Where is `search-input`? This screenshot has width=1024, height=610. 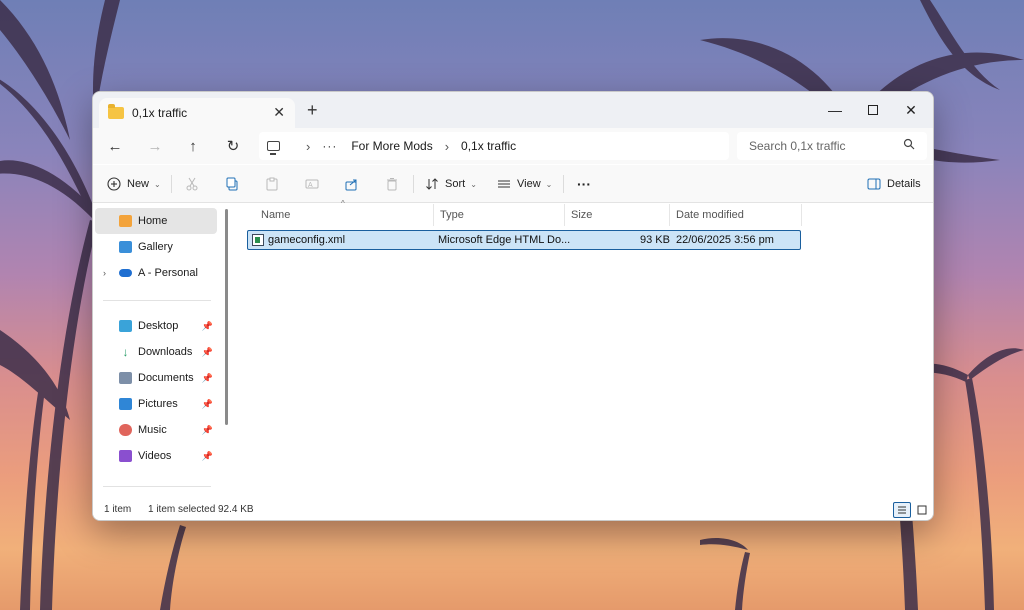 search-input is located at coordinates (824, 146).